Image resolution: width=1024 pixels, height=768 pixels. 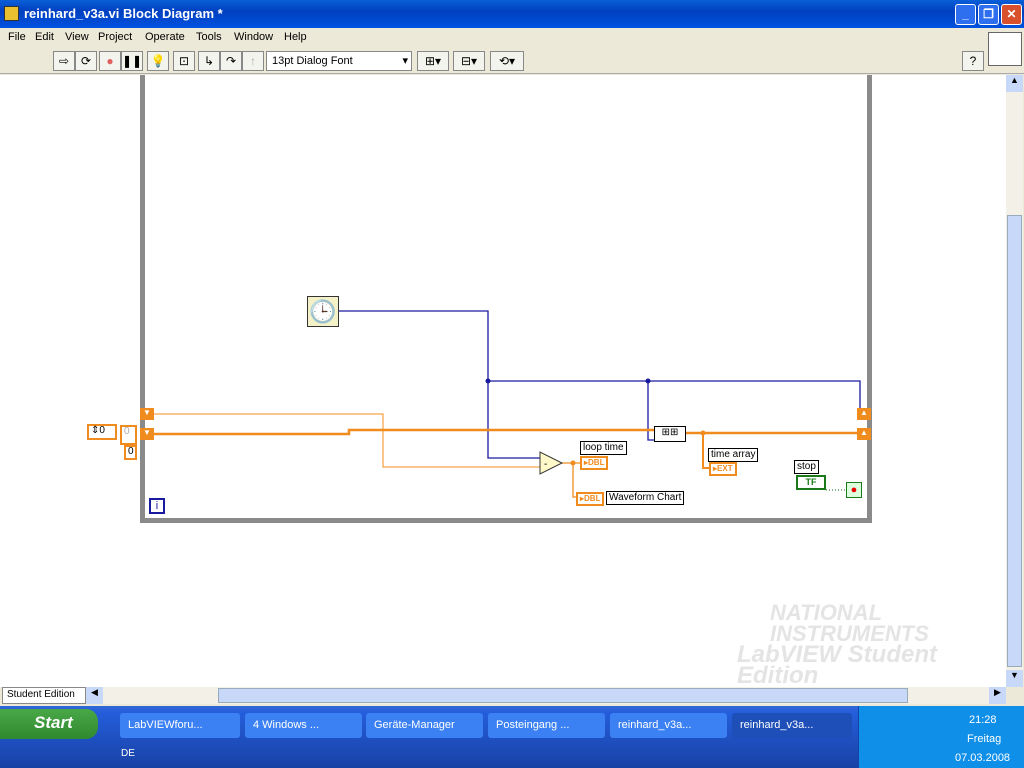 What do you see at coordinates (997, 695) in the screenshot?
I see `scroll-right-icon: ▶` at bounding box center [997, 695].